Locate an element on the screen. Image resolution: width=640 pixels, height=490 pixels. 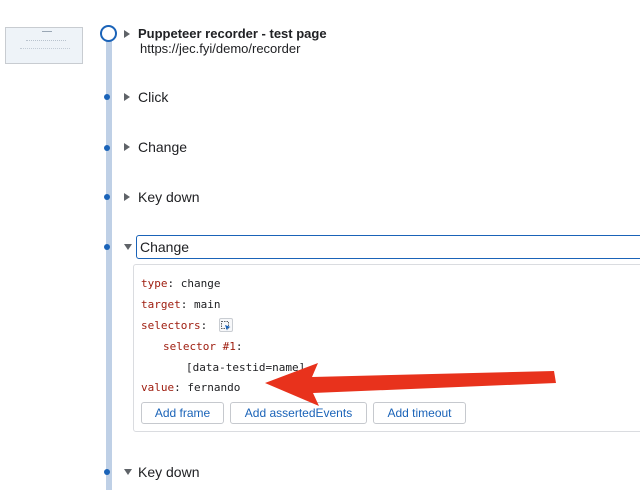
detail-type-row: type: change is located at coordinates (181, 283).